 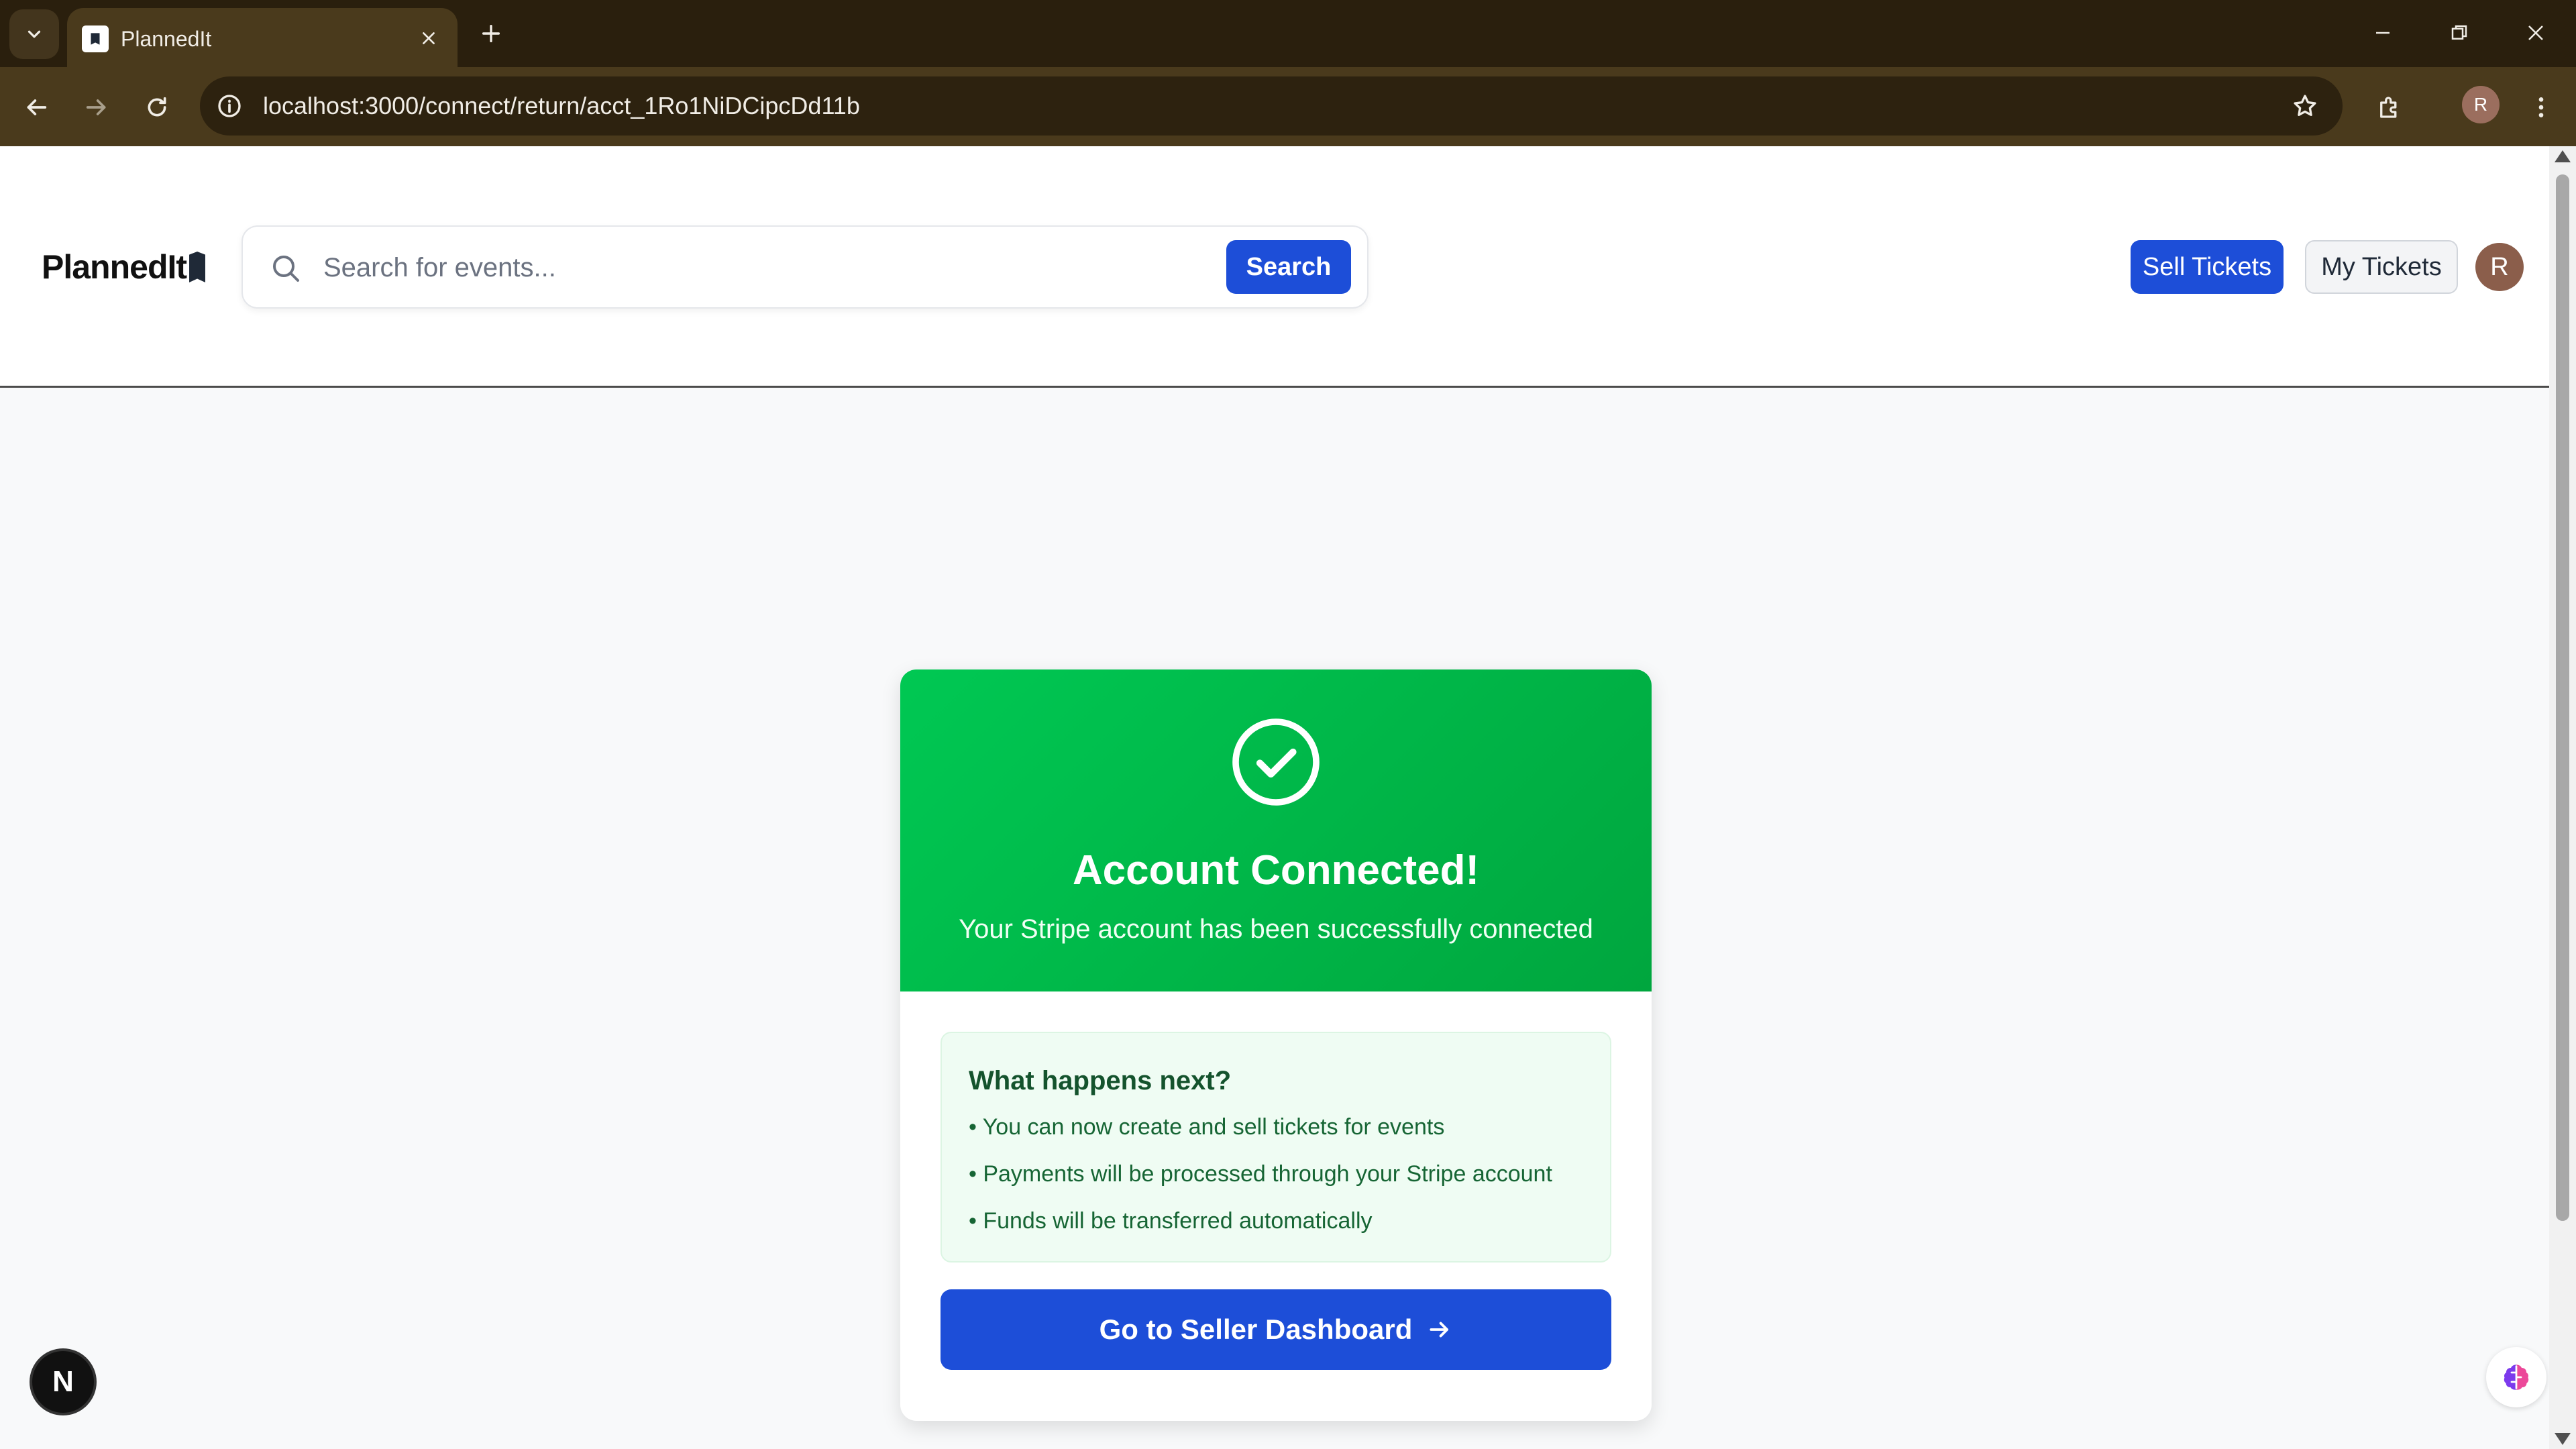 I want to click on chevron-down-icon, so click(x=34, y=34).